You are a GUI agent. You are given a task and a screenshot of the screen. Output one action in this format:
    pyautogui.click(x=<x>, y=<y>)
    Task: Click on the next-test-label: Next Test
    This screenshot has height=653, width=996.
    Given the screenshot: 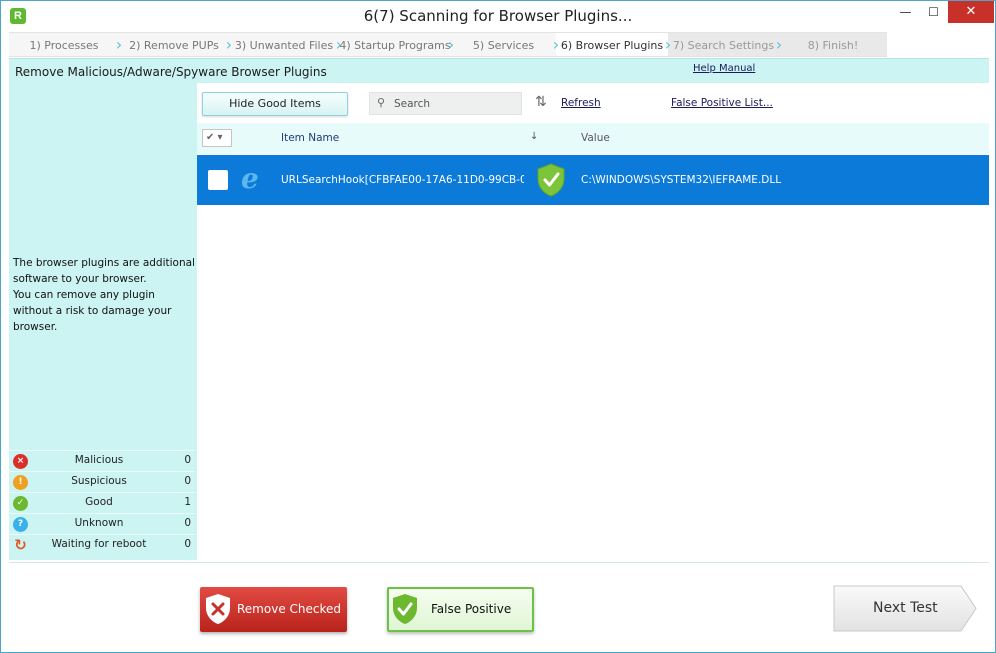 What is the action you would take?
    pyautogui.click(x=905, y=608)
    